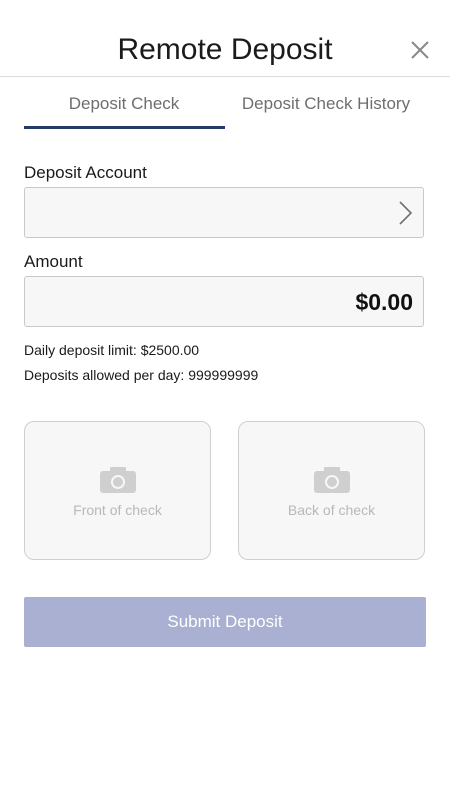 Image resolution: width=450 pixels, height=800 pixels. What do you see at coordinates (224, 301) in the screenshot?
I see `amount-input: $0.00` at bounding box center [224, 301].